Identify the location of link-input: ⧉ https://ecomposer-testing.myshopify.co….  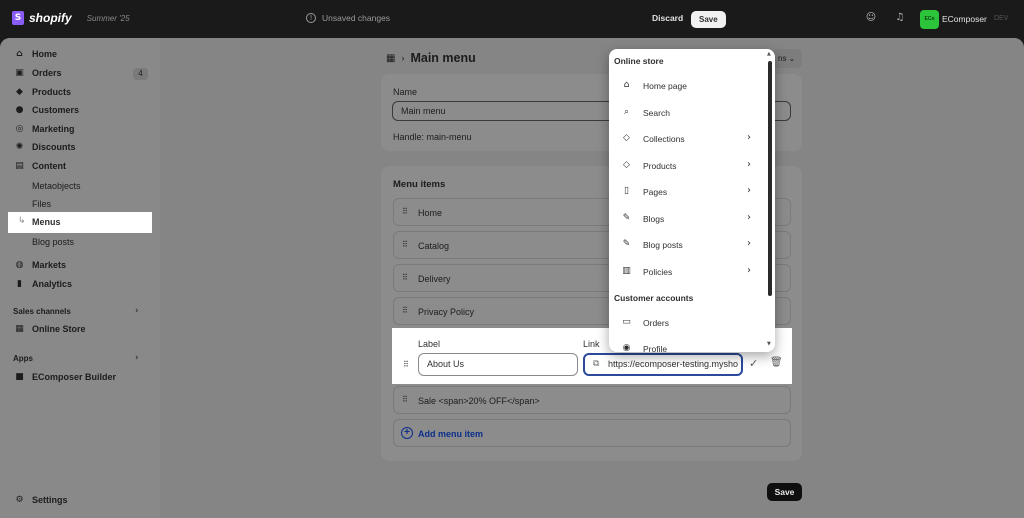
(663, 364).